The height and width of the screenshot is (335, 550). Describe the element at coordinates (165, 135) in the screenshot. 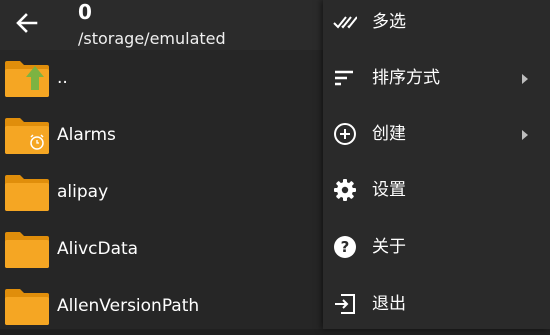

I see `list-item-alarms: Alarms` at that location.